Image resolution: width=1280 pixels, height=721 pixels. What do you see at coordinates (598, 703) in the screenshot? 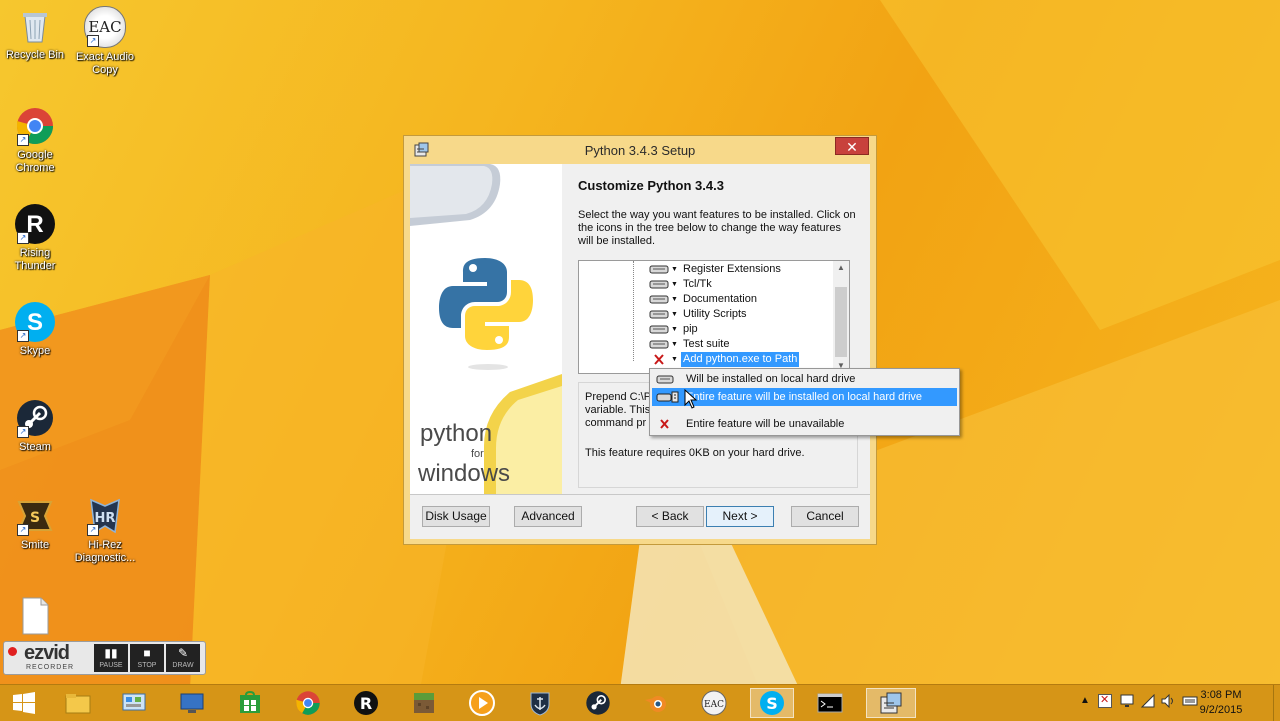
I see `taskbar-steam` at bounding box center [598, 703].